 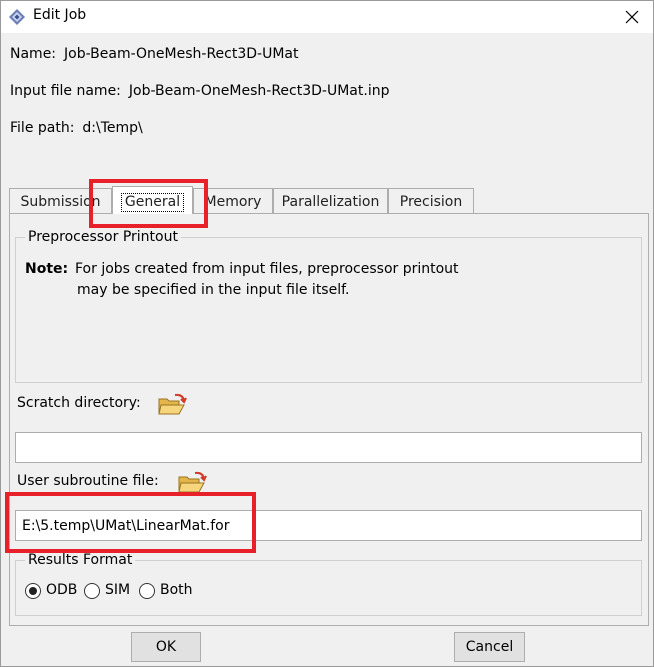 I want to click on tab-precision: Precision, so click(x=431, y=201).